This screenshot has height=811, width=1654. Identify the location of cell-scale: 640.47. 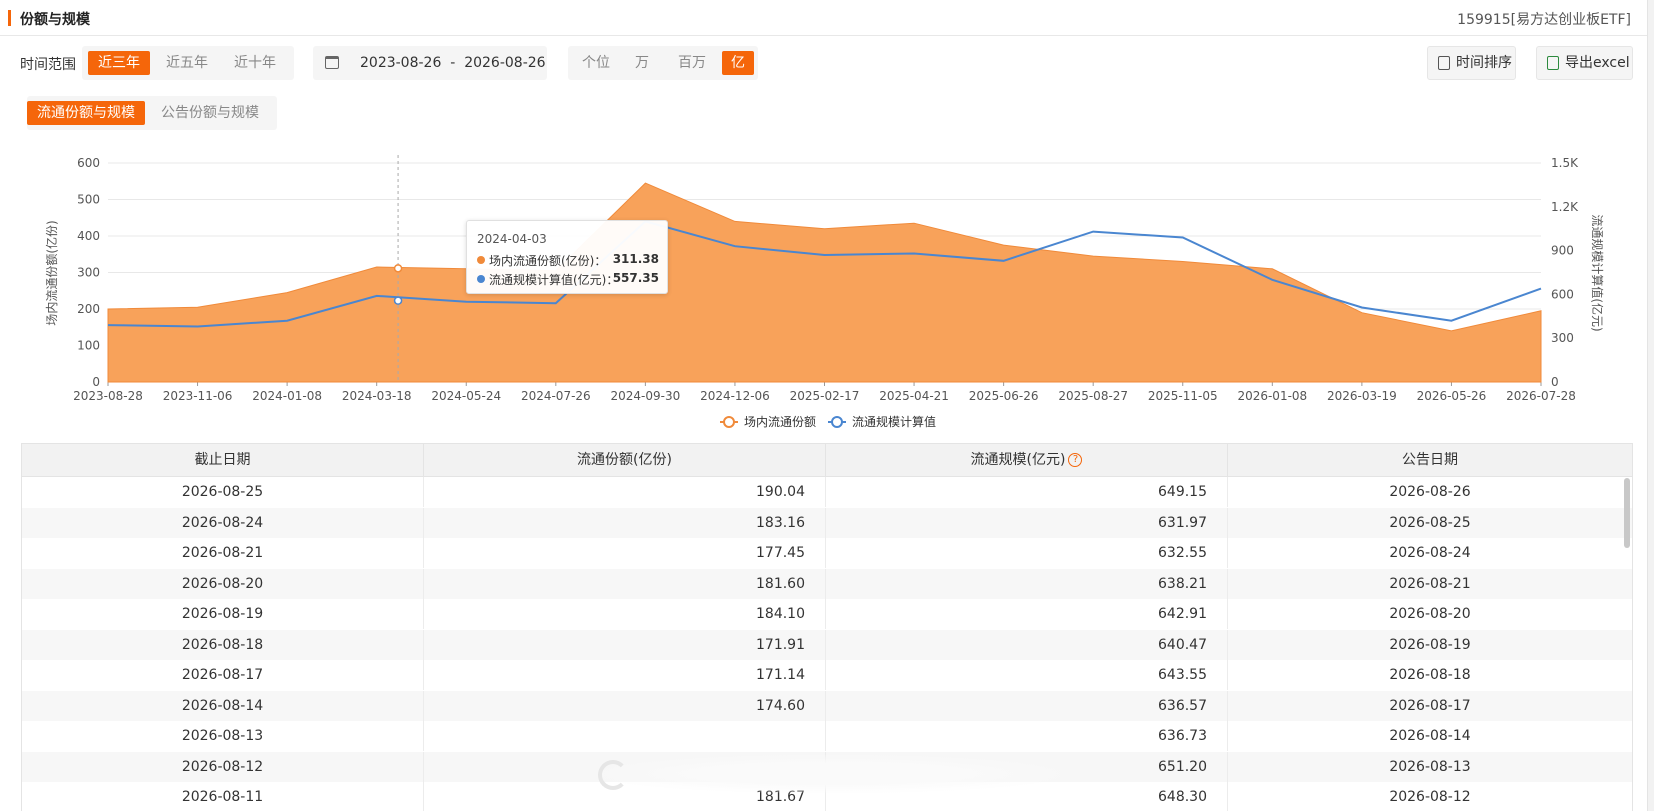
(1027, 644).